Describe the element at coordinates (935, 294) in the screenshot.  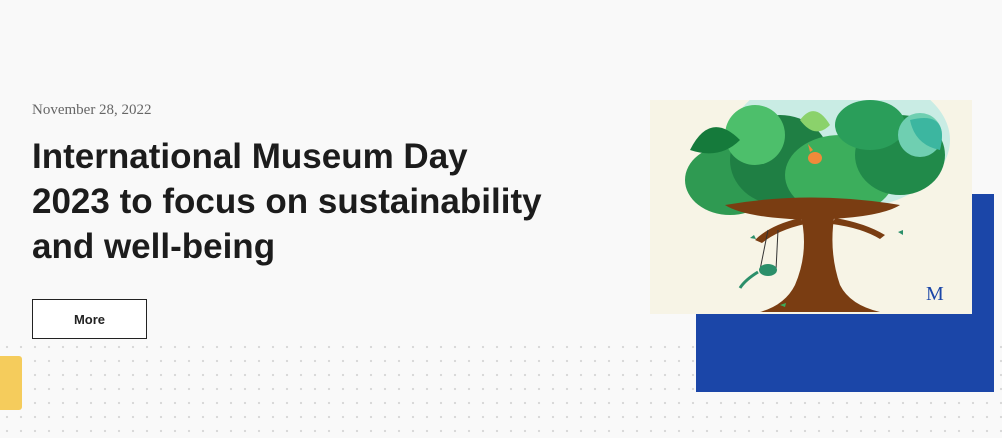
I see `museum-logo-icon: M` at that location.